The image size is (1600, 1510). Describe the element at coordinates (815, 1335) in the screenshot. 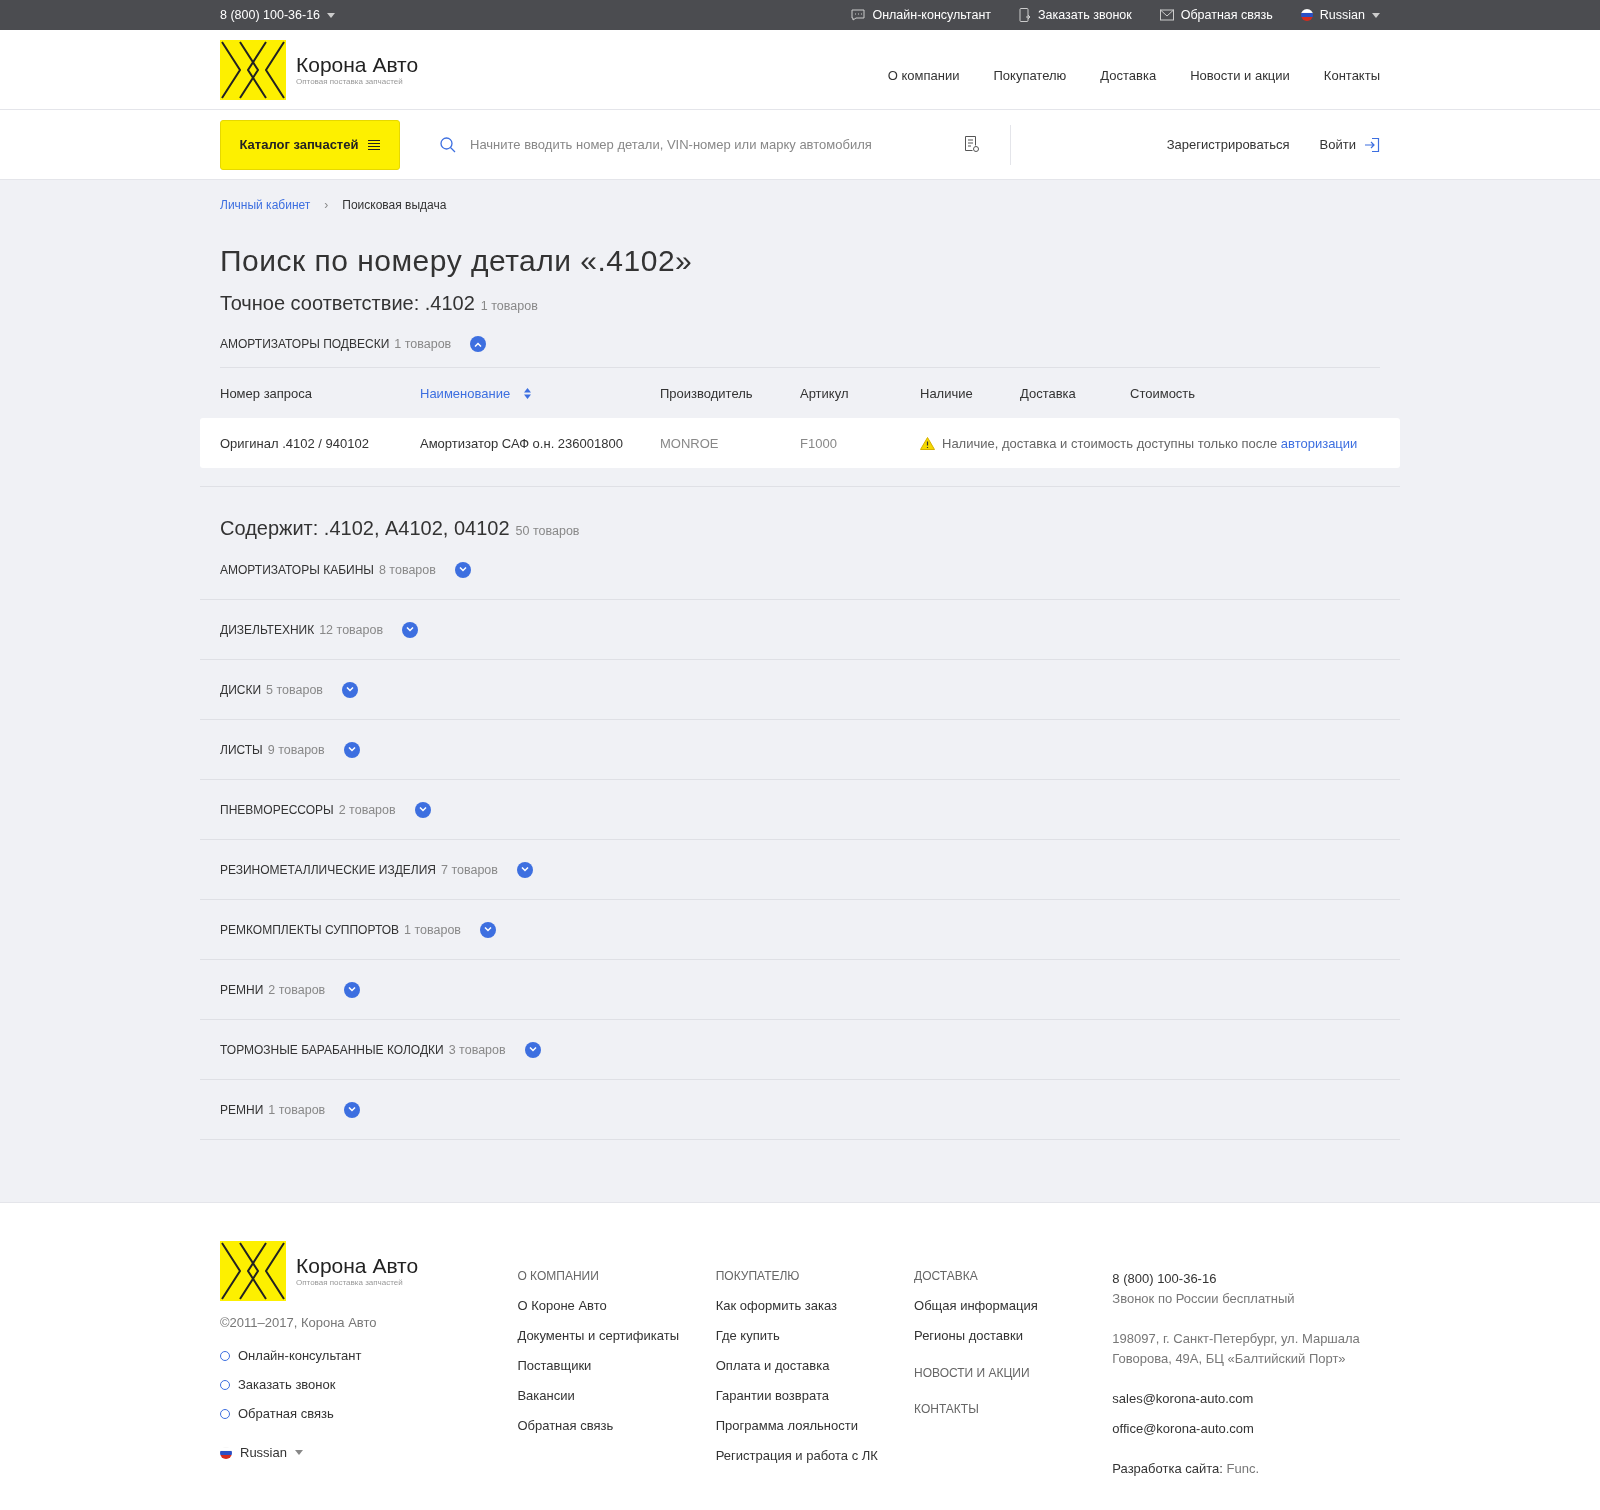

I see `footer-link: Где купить` at that location.